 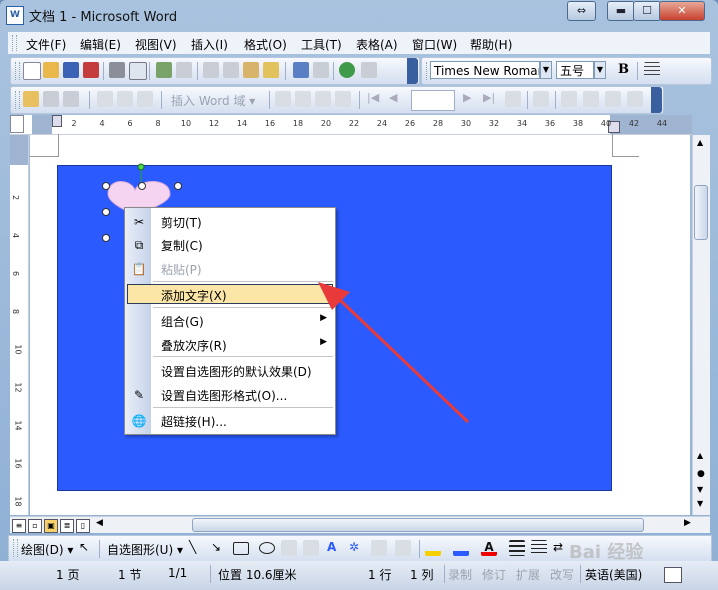 What do you see at coordinates (83, 526) in the screenshot?
I see `reading-layout-icon: ▯` at bounding box center [83, 526].